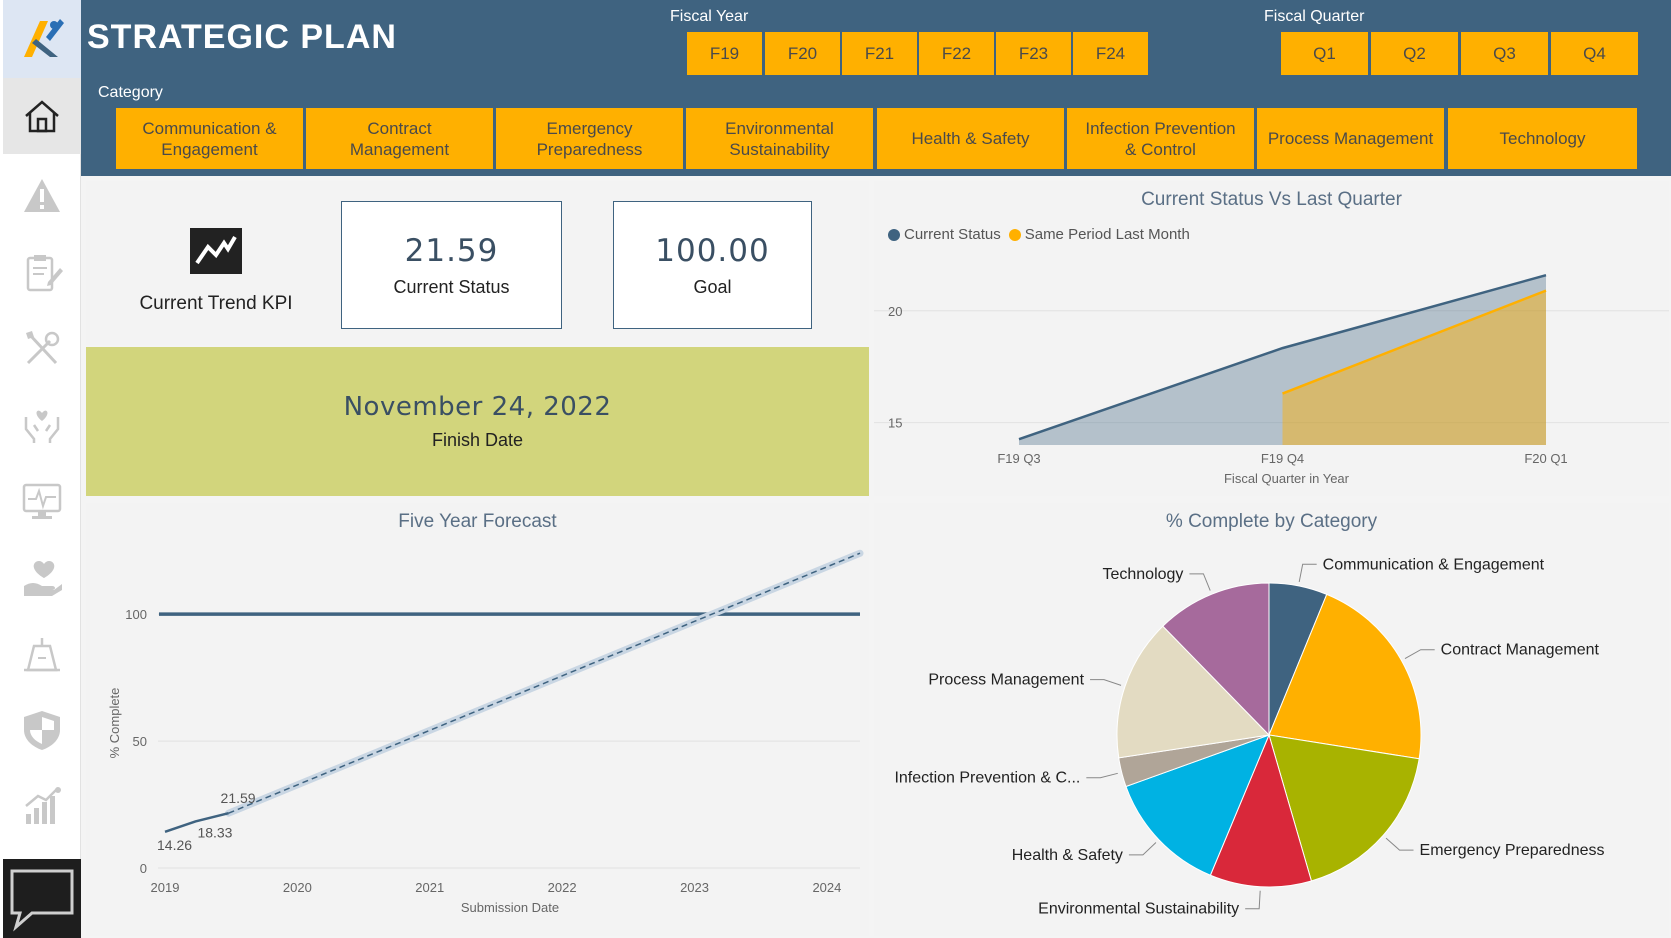 This screenshot has height=938, width=1671. Describe the element at coordinates (589, 149) in the screenshot. I see `category-chip-line2: Preparedness` at that location.